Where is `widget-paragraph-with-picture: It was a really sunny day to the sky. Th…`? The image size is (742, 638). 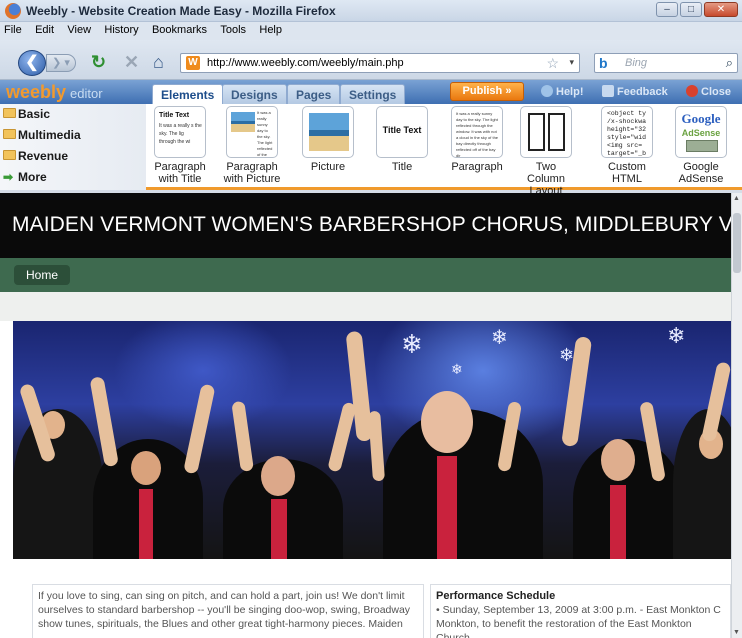 widget-paragraph-with-picture: It was a really sunny day to the sky. Th… is located at coordinates (252, 145).